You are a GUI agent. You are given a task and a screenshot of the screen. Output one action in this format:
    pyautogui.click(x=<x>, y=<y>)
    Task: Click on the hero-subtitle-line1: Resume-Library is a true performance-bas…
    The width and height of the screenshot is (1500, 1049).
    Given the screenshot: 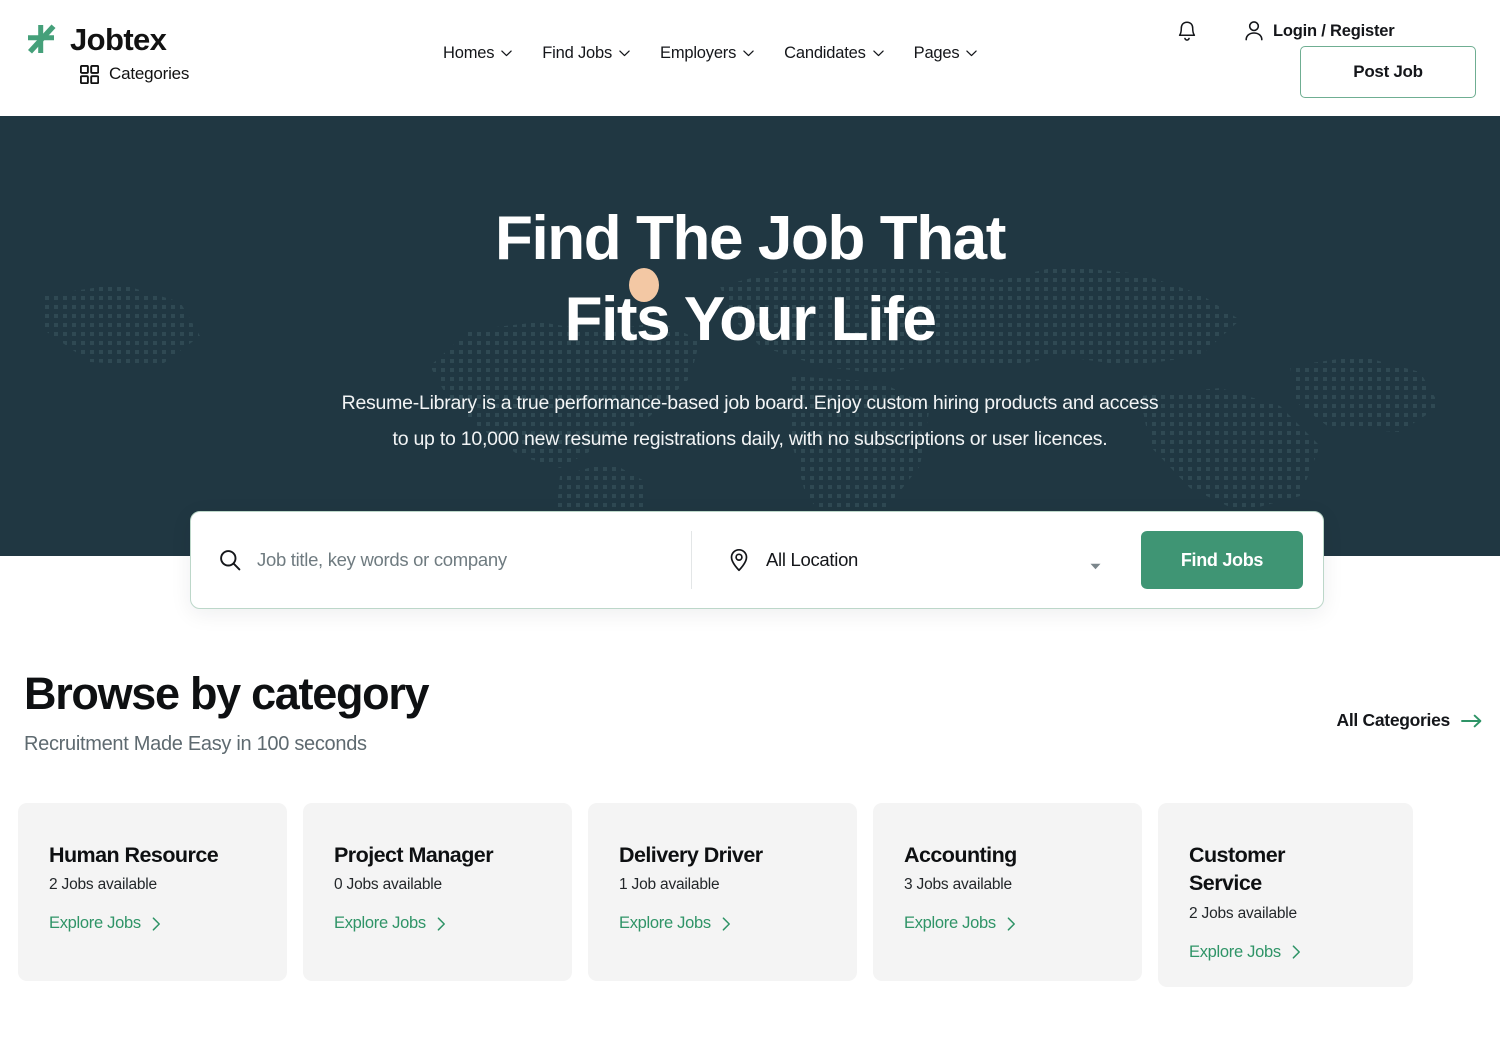 What is the action you would take?
    pyautogui.click(x=750, y=403)
    